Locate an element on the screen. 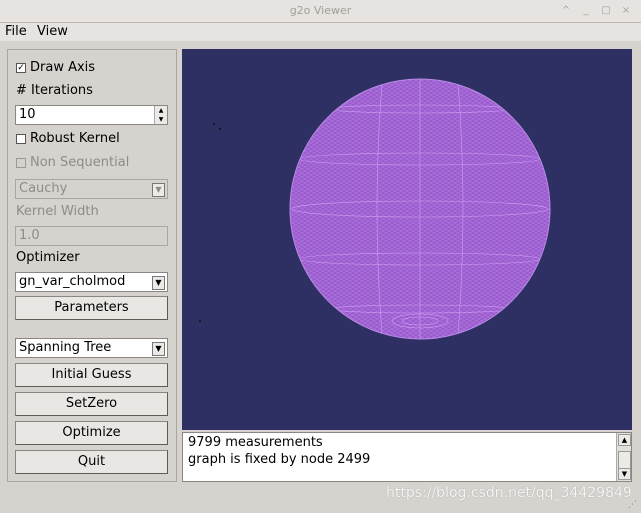 The height and width of the screenshot is (513, 641). init-method-select: Spanning Tree ▼ is located at coordinates (91, 348).